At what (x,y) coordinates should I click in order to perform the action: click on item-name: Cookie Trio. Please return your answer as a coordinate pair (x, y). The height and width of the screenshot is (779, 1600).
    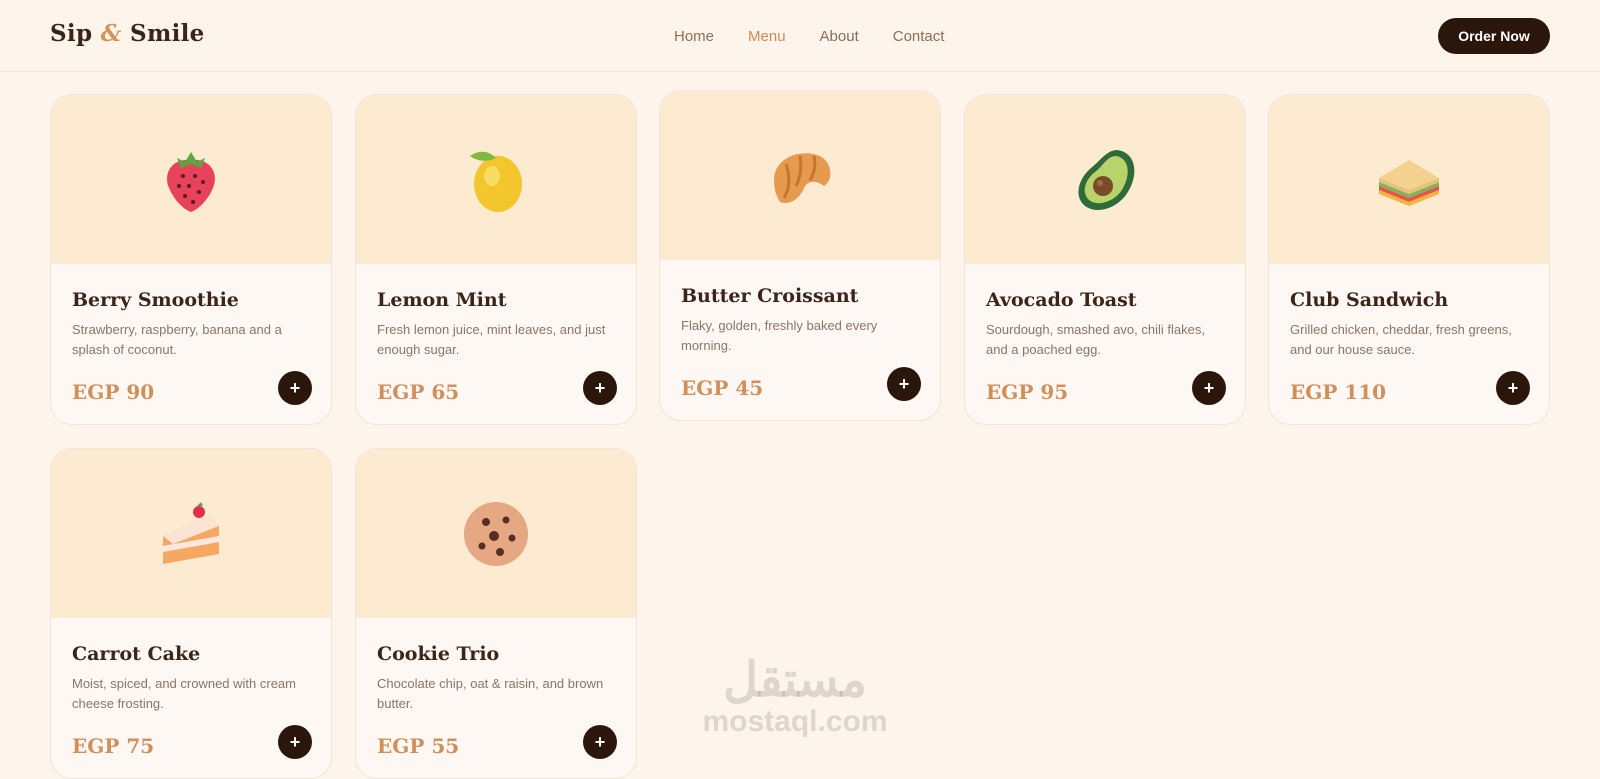
    Looking at the image, I should click on (438, 654).